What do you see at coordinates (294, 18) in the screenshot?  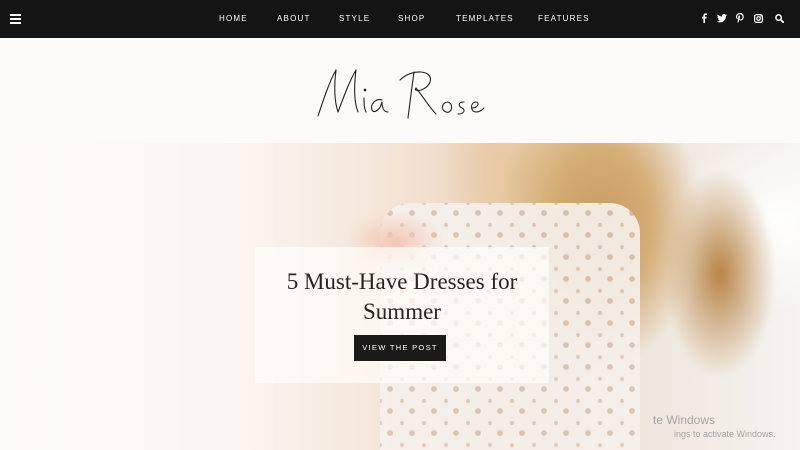 I see `nav-item-about: ABOUT` at bounding box center [294, 18].